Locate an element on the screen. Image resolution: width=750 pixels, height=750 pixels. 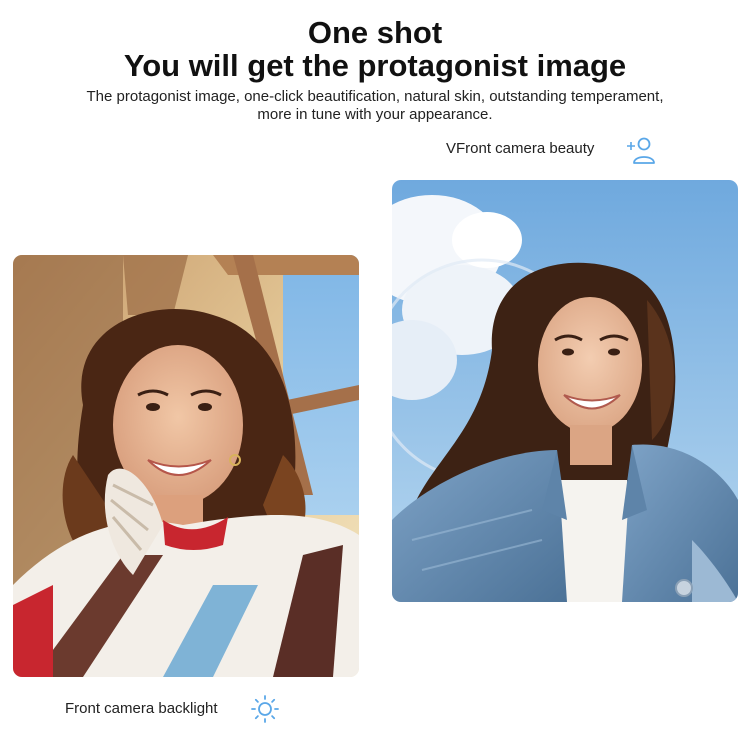
title-line-2: You will get the protagonist image is located at coordinates (375, 65).